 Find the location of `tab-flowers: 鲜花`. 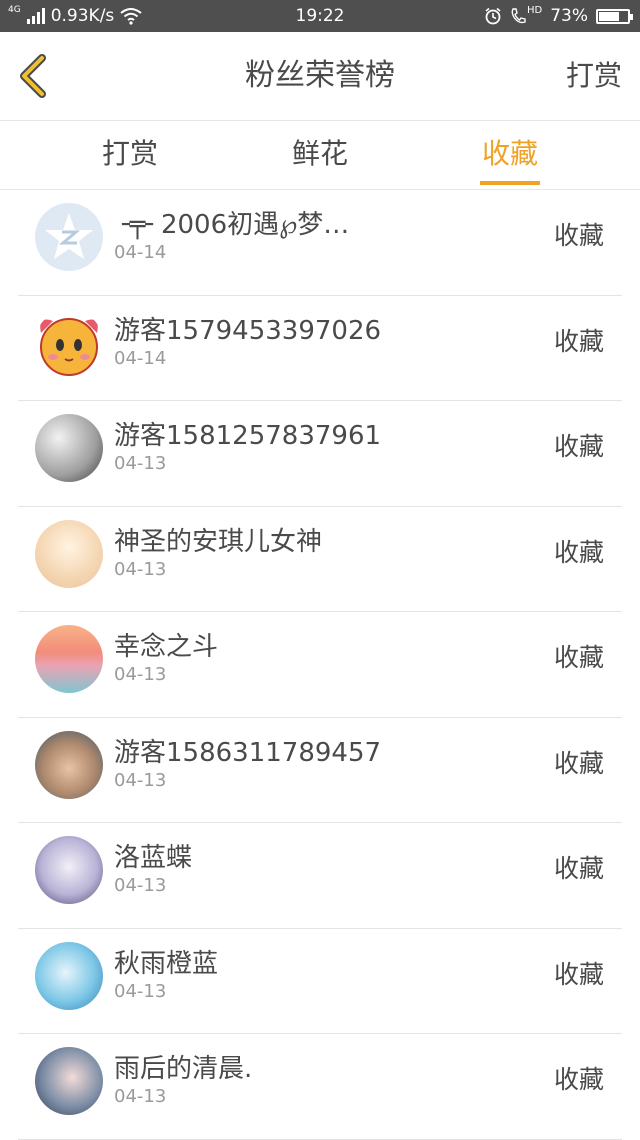

tab-flowers: 鲜花 is located at coordinates (320, 155).